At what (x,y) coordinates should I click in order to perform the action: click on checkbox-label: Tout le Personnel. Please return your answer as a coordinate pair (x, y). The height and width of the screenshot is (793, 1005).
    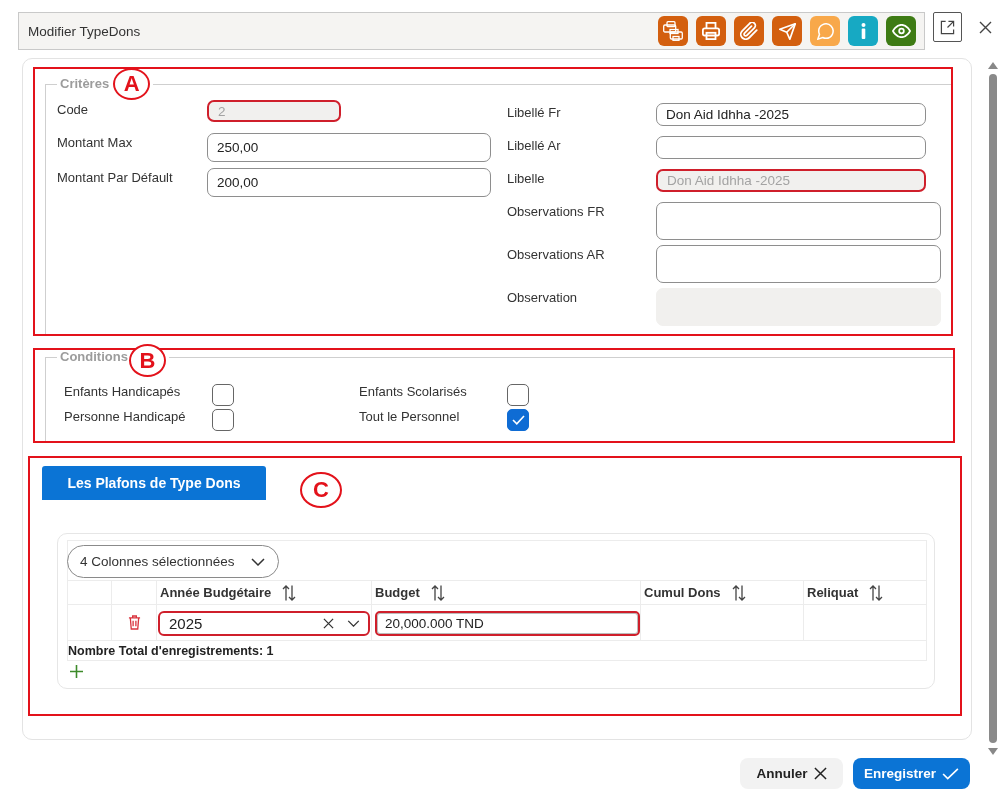
    Looking at the image, I should click on (410, 417).